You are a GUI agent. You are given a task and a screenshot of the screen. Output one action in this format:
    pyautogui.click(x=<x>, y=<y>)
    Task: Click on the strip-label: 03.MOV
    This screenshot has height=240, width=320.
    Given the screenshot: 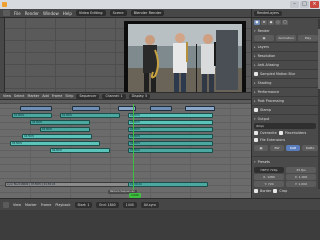 What is the action you would take?
    pyautogui.click(x=135, y=122)
    